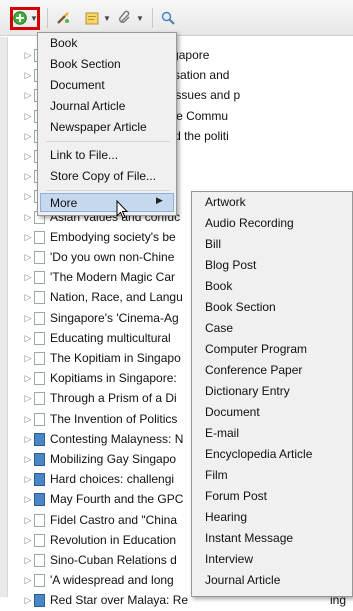  What do you see at coordinates (63, 43) in the screenshot?
I see `menu-item-book: Book` at bounding box center [63, 43].